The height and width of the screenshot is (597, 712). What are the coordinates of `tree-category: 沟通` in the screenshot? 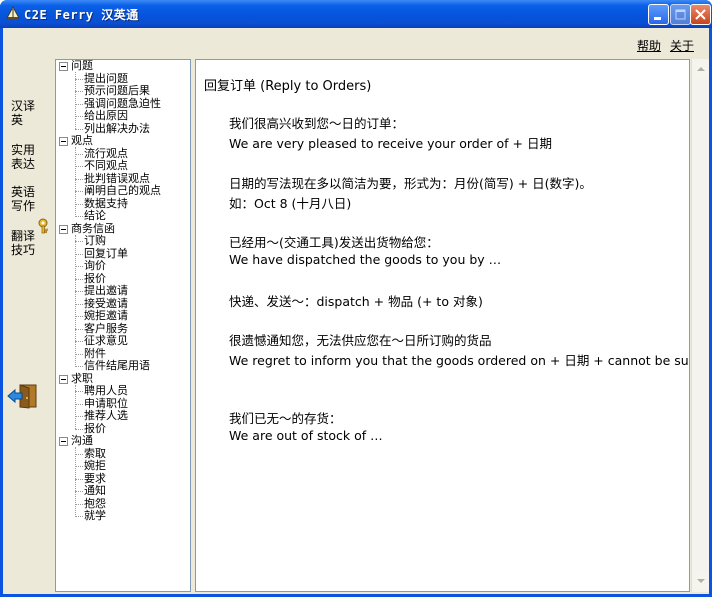 It's located at (123, 441).